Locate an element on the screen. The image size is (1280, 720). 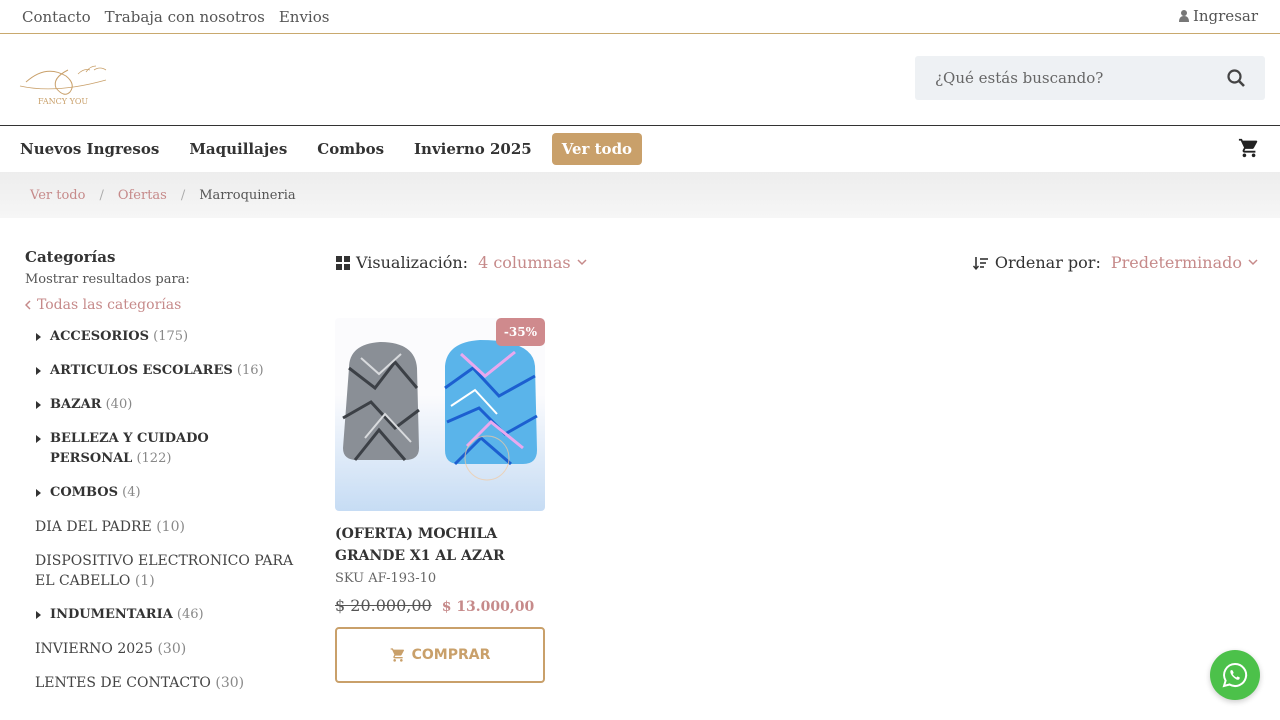
cart-button is located at coordinates (1249, 150).